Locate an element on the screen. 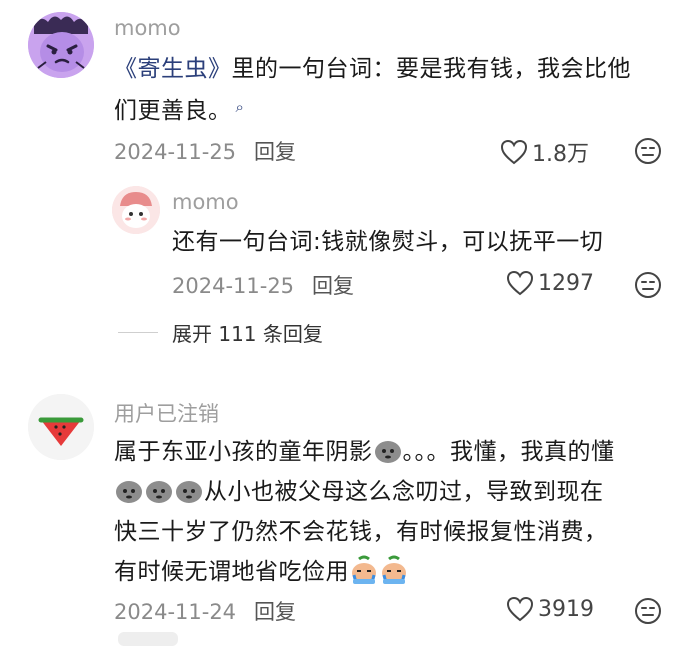 This screenshot has height=646, width=690. watermelon-avatar-icon is located at coordinates (61, 427).